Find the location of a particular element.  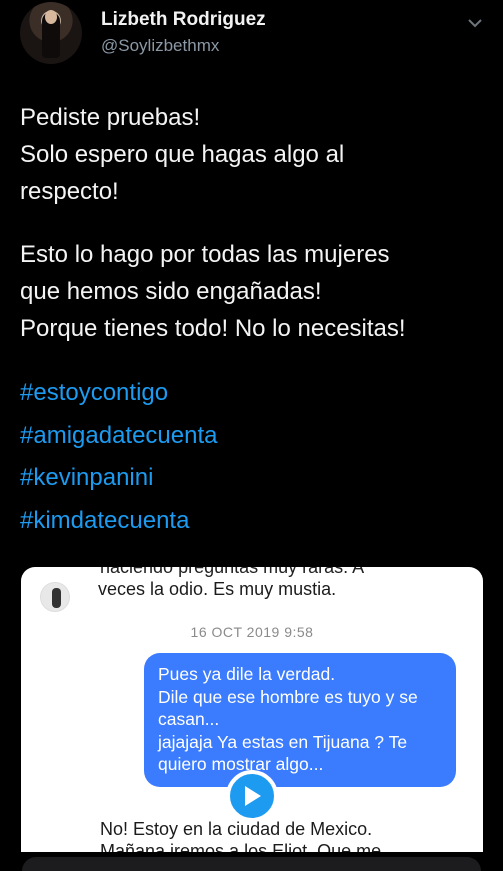

tweet-header: Lizbeth Rodriguez @Soylizbethmx is located at coordinates (251, 40).